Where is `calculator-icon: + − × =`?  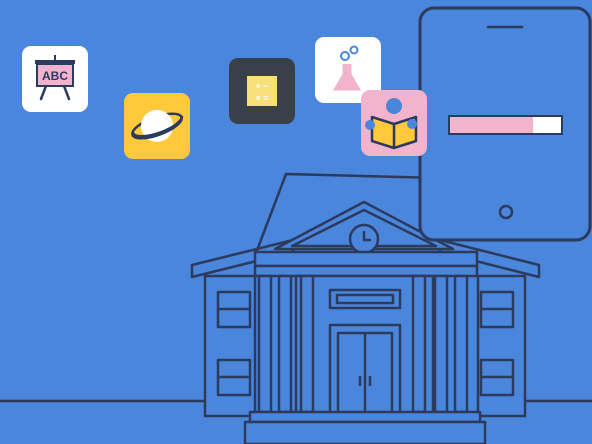 calculator-icon: + − × = is located at coordinates (262, 91).